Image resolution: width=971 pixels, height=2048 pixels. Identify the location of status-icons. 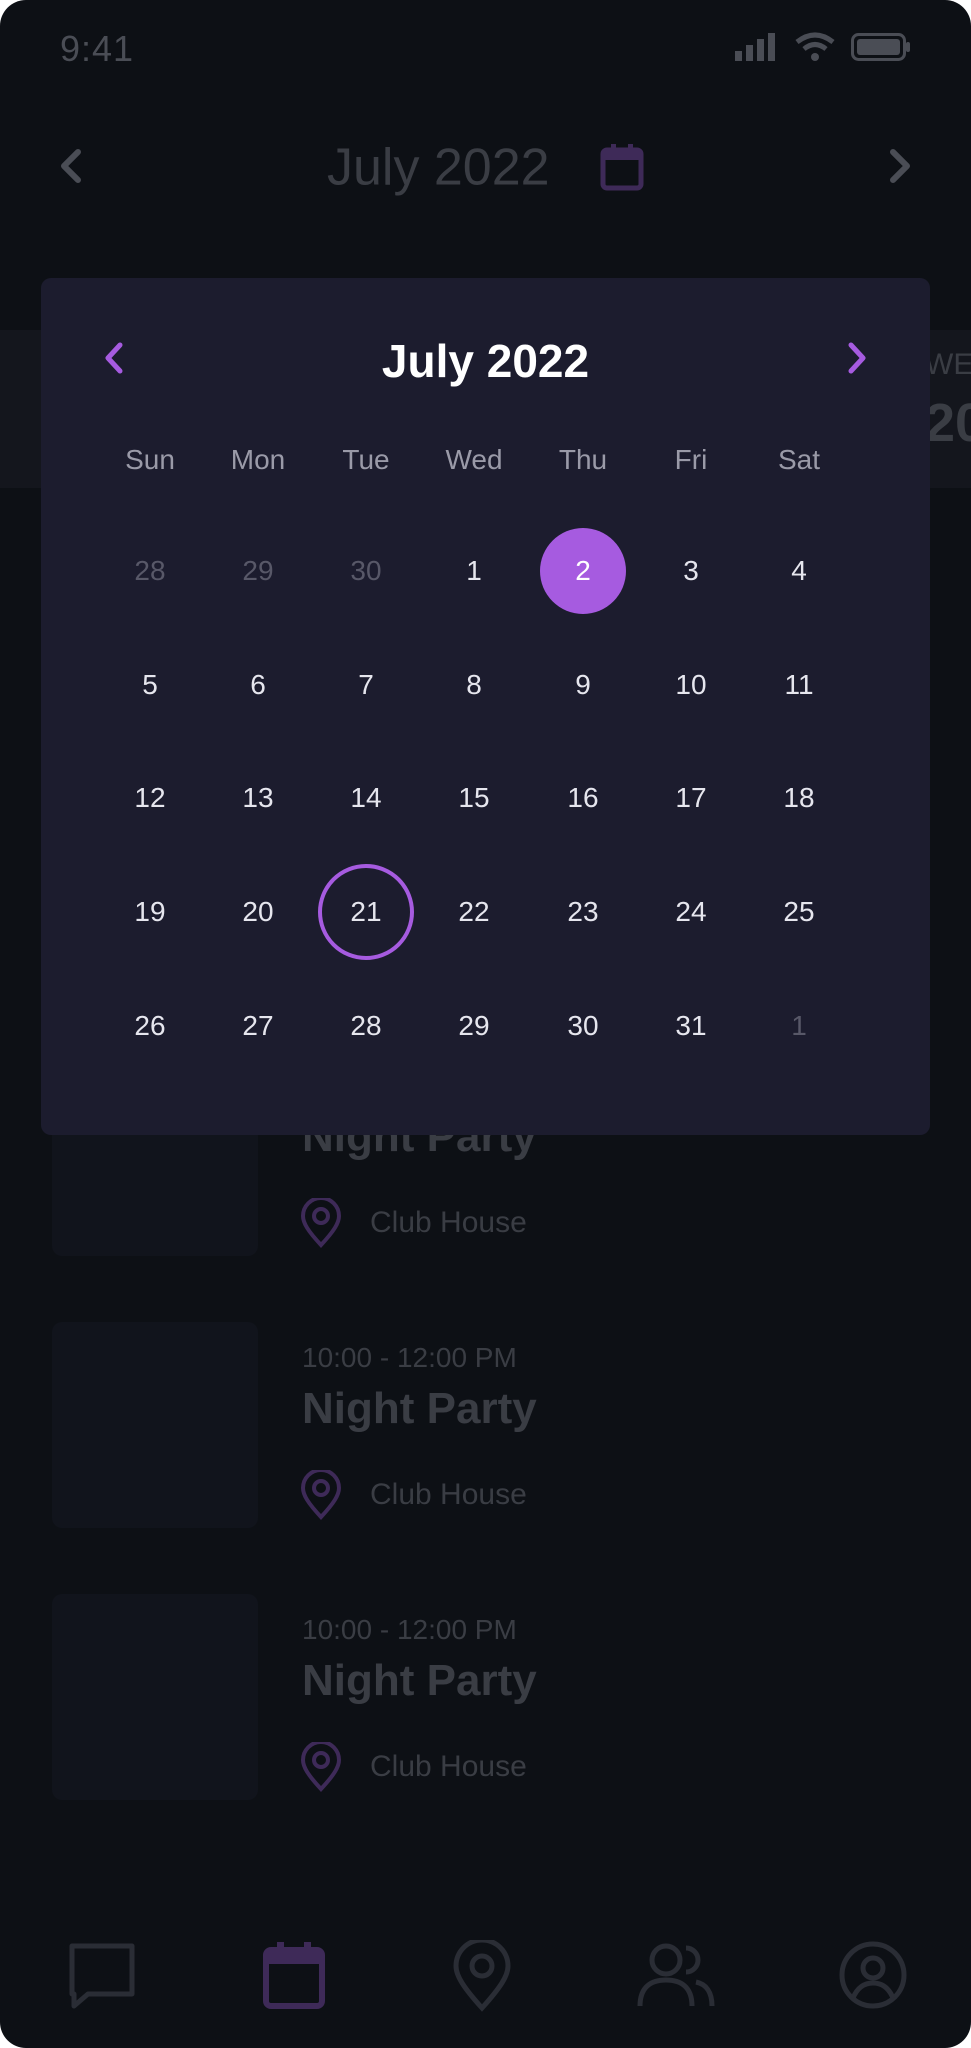
(823, 47).